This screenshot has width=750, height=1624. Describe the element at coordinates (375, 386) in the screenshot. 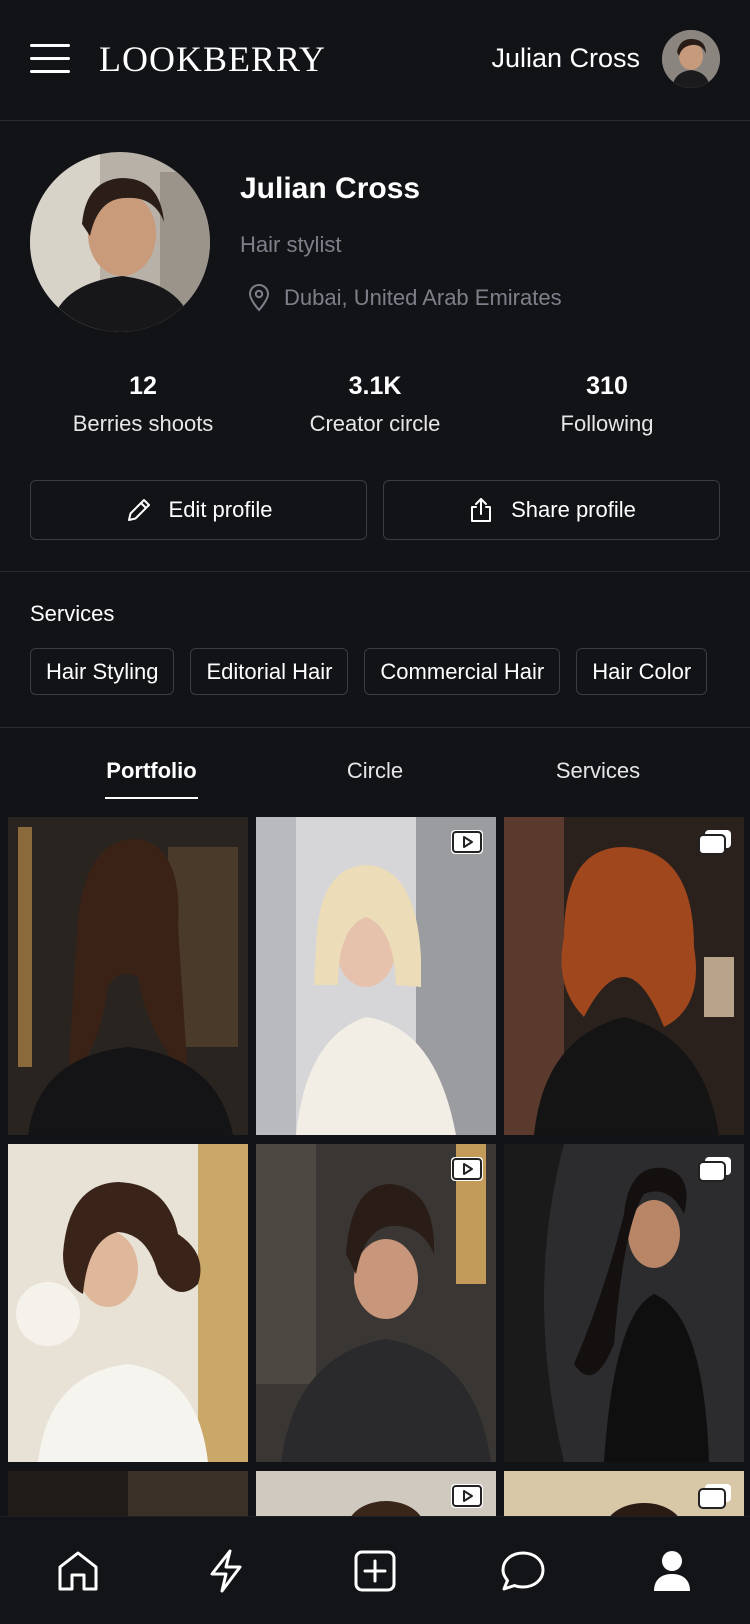

I see `stat-value: 3.1K` at that location.